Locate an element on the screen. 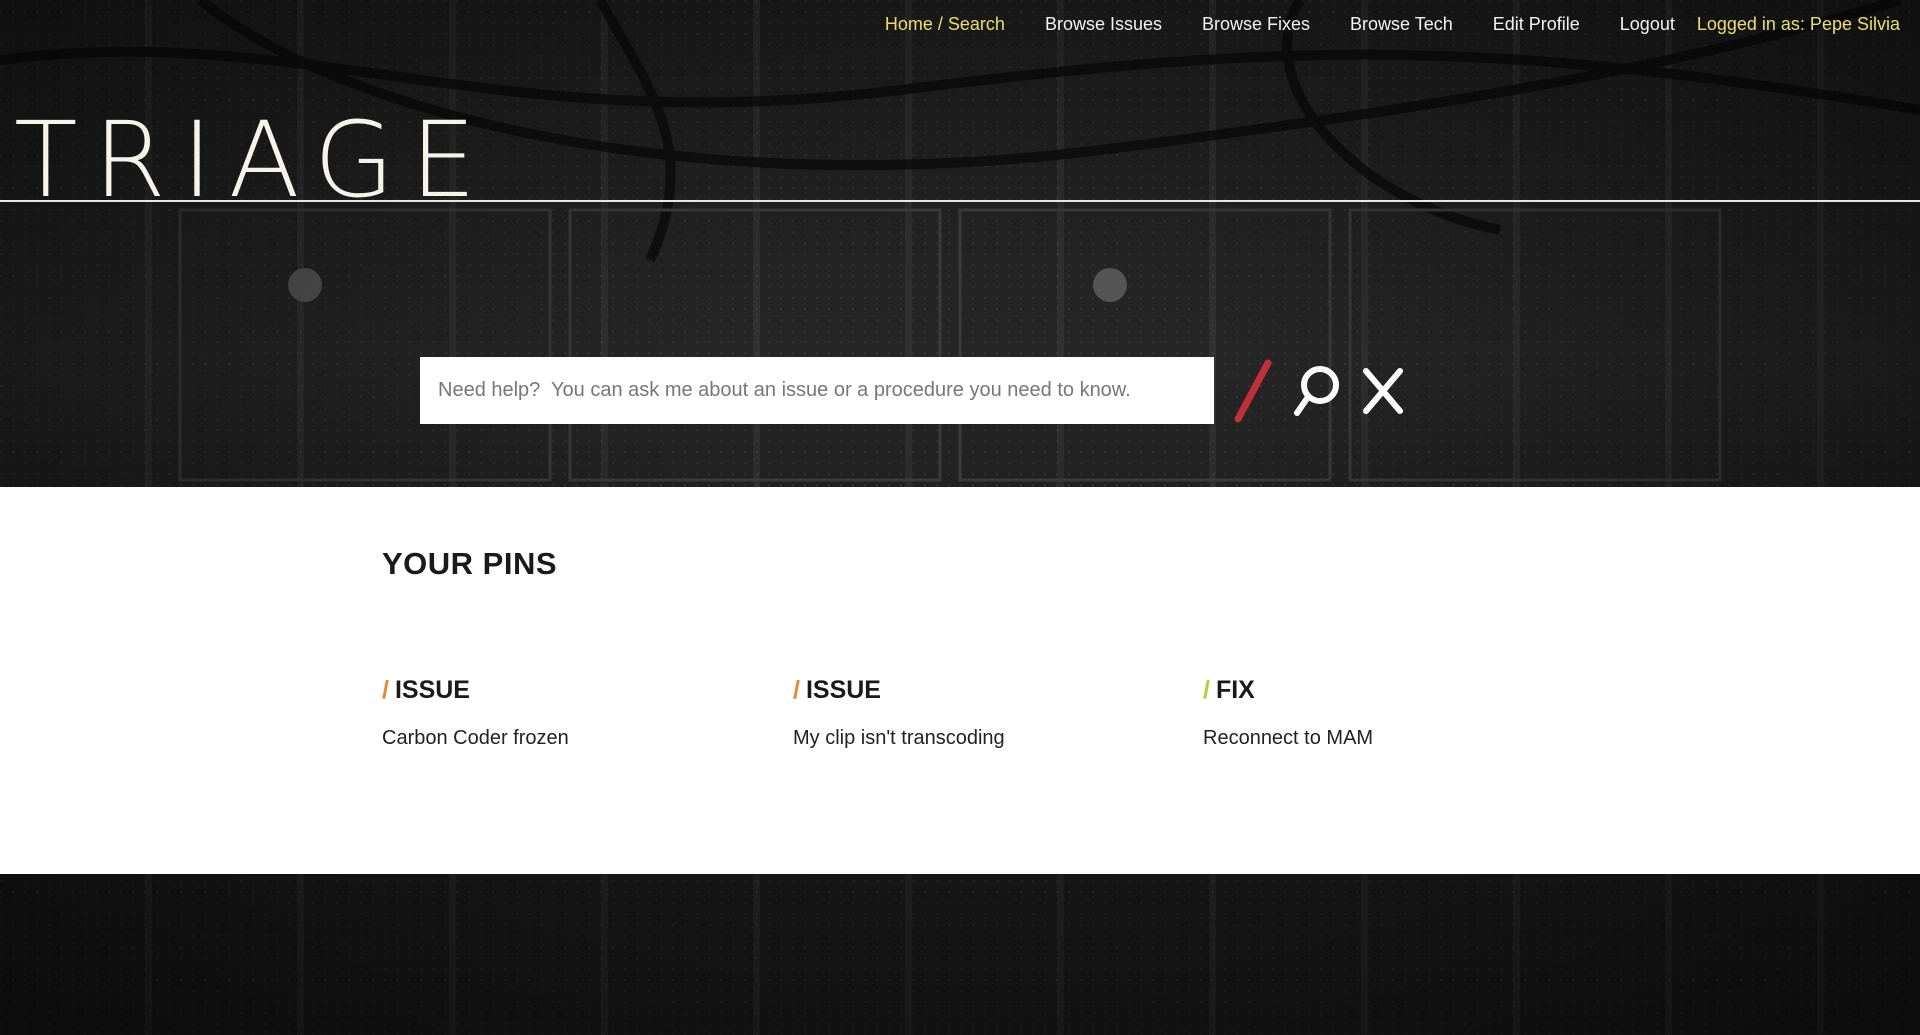  pin-title: Reconnect to MAM is located at coordinates (1393, 738).